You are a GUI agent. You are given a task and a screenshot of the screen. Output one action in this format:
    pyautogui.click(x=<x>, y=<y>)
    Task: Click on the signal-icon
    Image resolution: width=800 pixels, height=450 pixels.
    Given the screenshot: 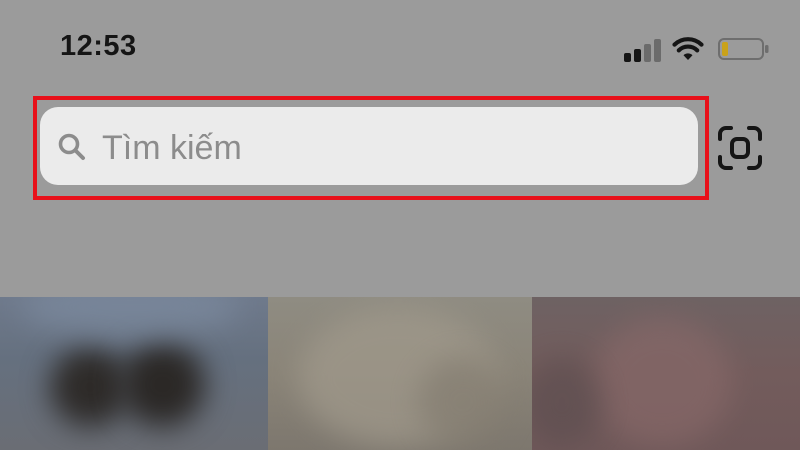 What is the action you would take?
    pyautogui.click(x=644, y=49)
    